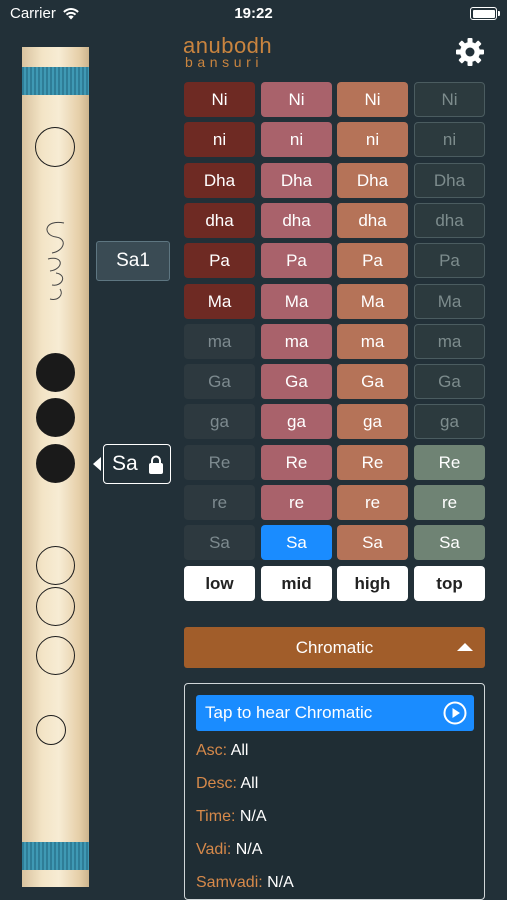 Image resolution: width=507 pixels, height=900 pixels. I want to click on note-cell-low: Dha, so click(219, 180).